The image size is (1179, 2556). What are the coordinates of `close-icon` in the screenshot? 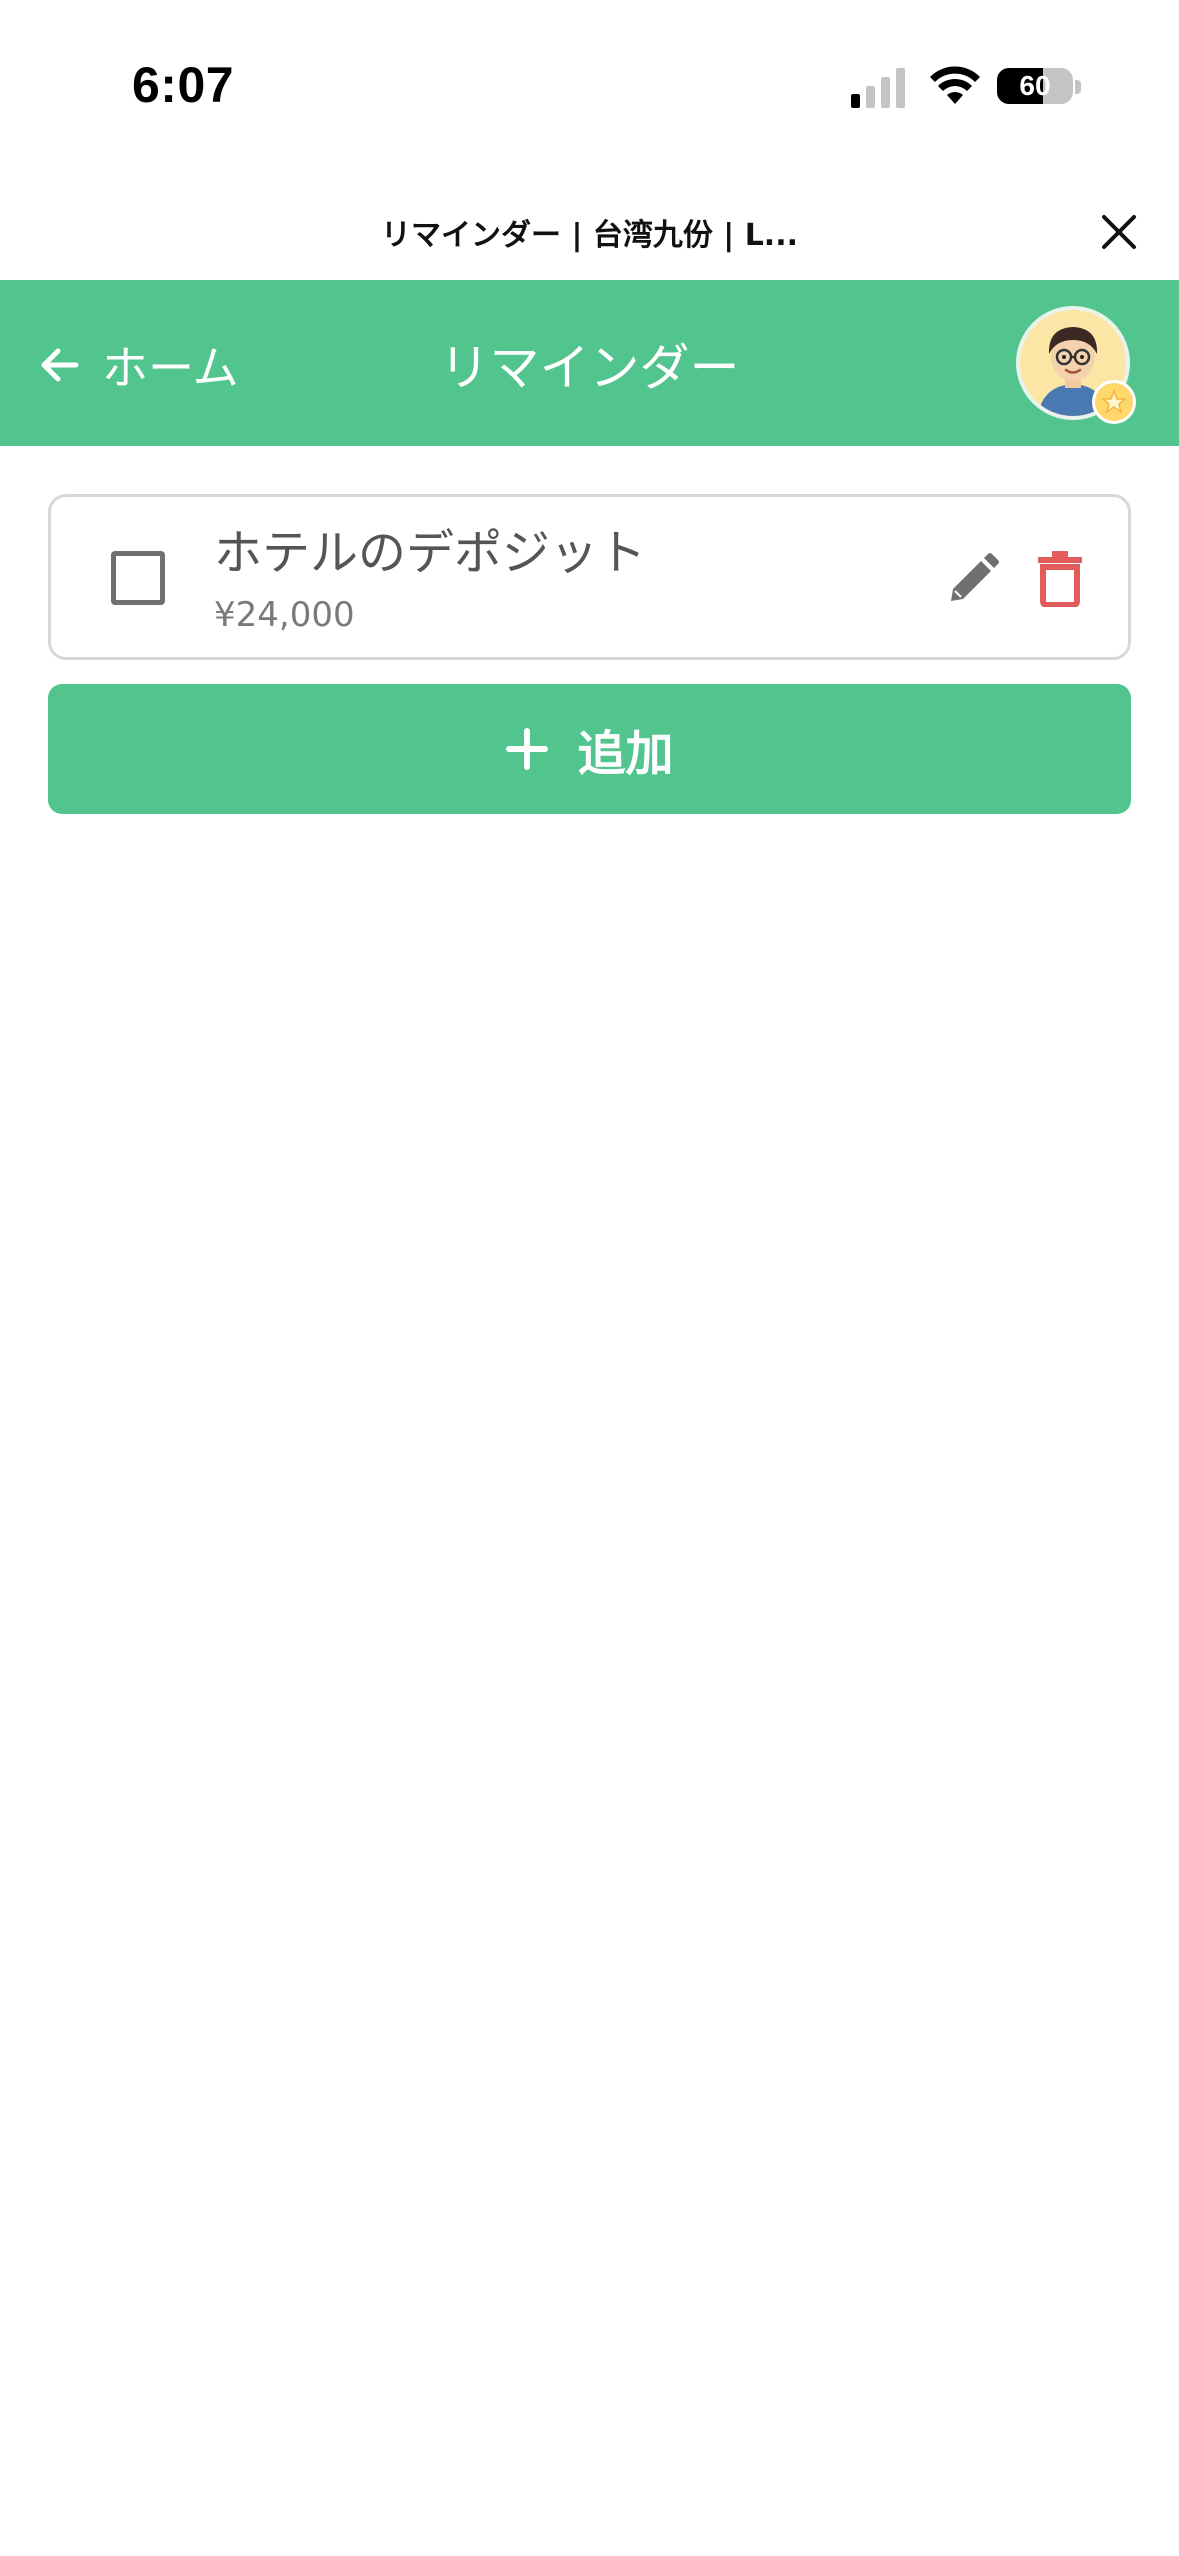 It's located at (1119, 232).